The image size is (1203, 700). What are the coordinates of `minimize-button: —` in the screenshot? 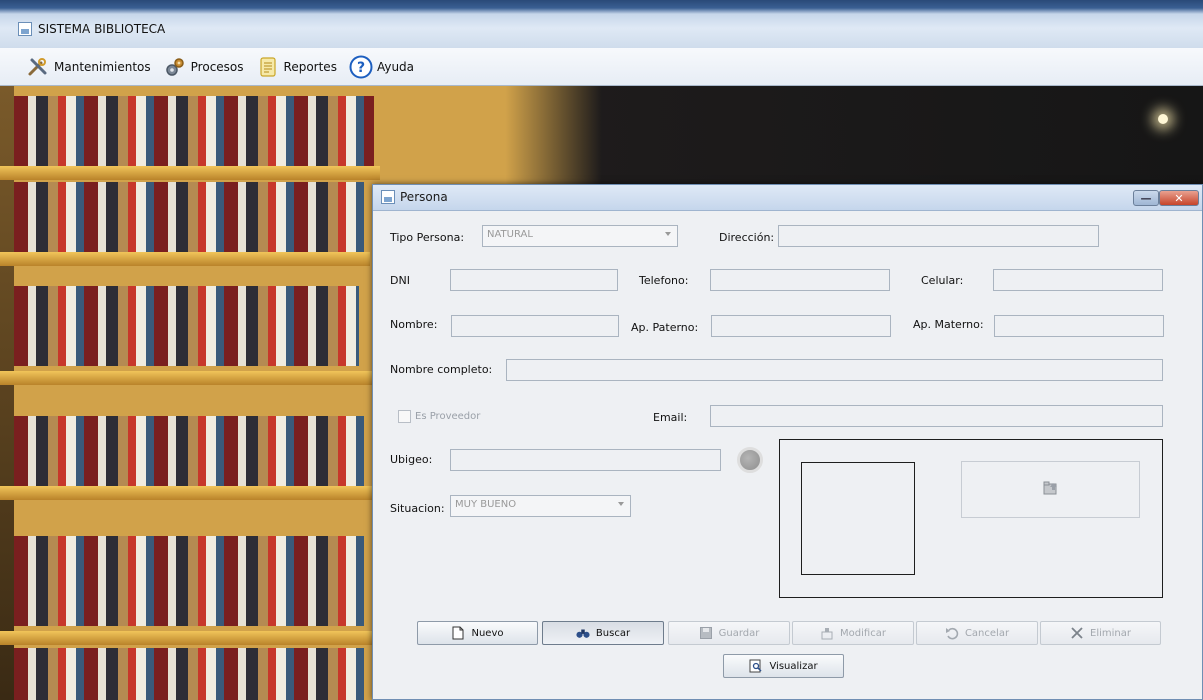 It's located at (1146, 198).